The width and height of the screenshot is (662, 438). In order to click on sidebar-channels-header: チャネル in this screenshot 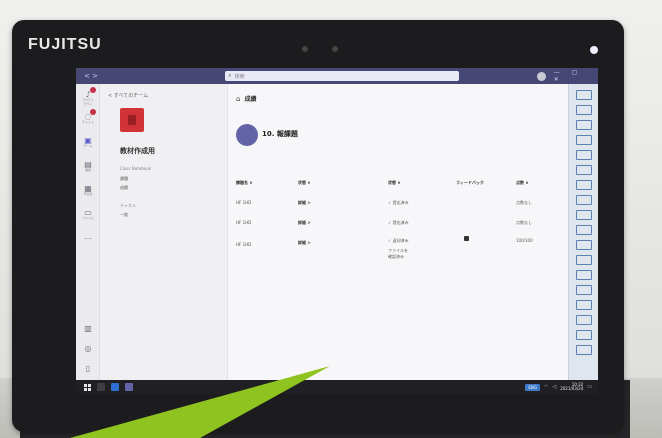, I will do `click(128, 205)`.